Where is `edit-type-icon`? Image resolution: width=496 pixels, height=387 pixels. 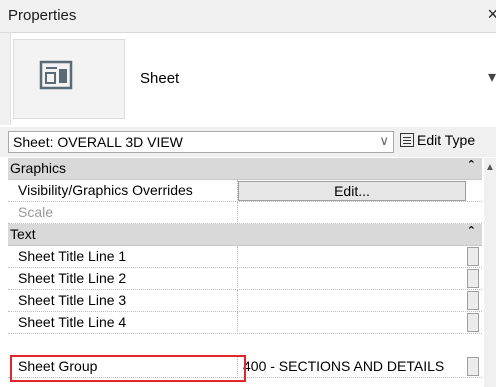
edit-type-icon is located at coordinates (407, 140).